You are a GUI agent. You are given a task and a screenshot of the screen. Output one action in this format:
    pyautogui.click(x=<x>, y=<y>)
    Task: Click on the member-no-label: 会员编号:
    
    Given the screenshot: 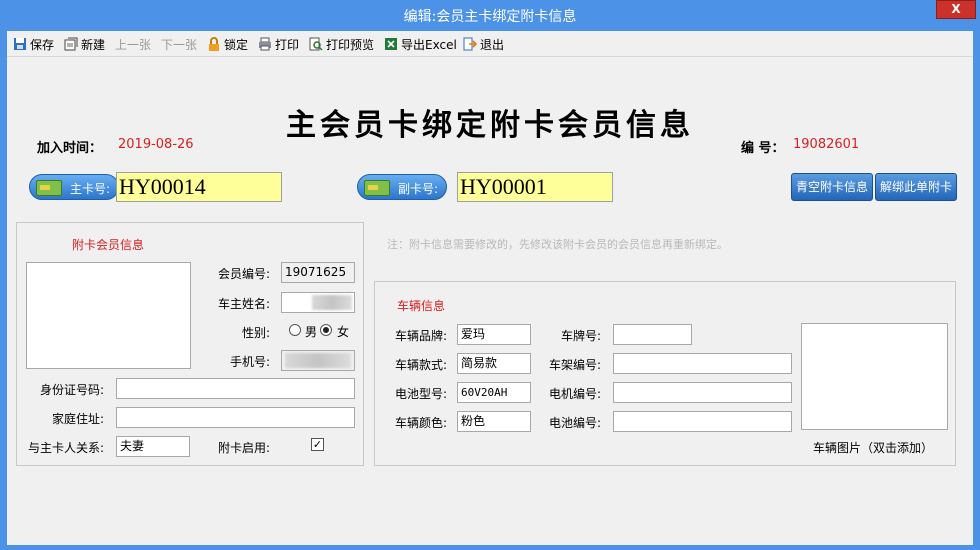 What is the action you would take?
    pyautogui.click(x=244, y=274)
    